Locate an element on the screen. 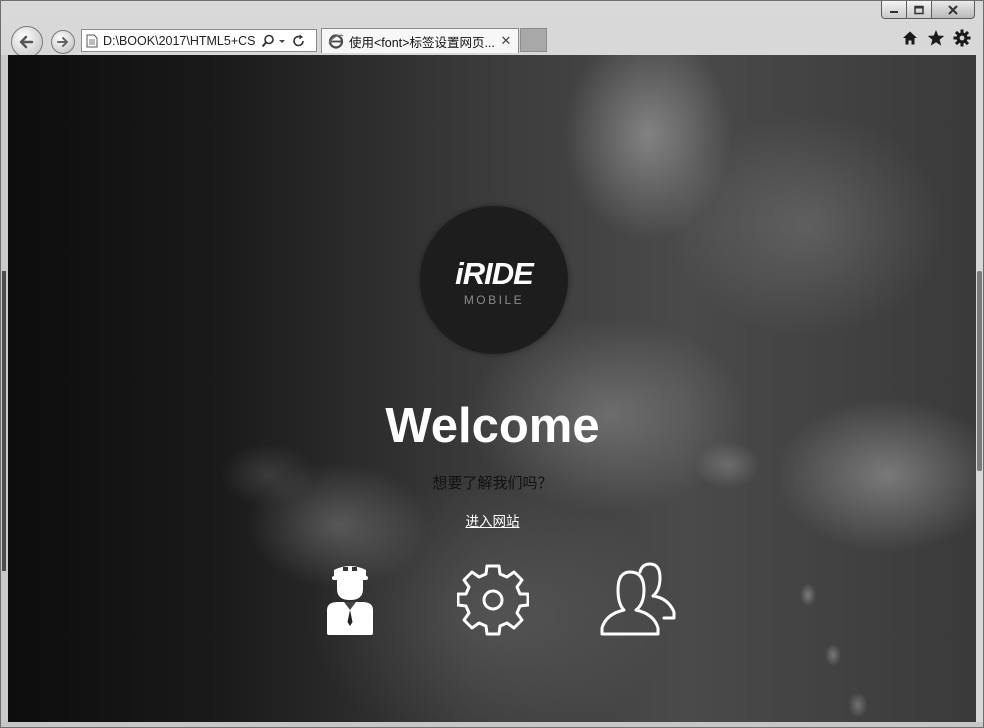  back-button is located at coordinates (27, 42).